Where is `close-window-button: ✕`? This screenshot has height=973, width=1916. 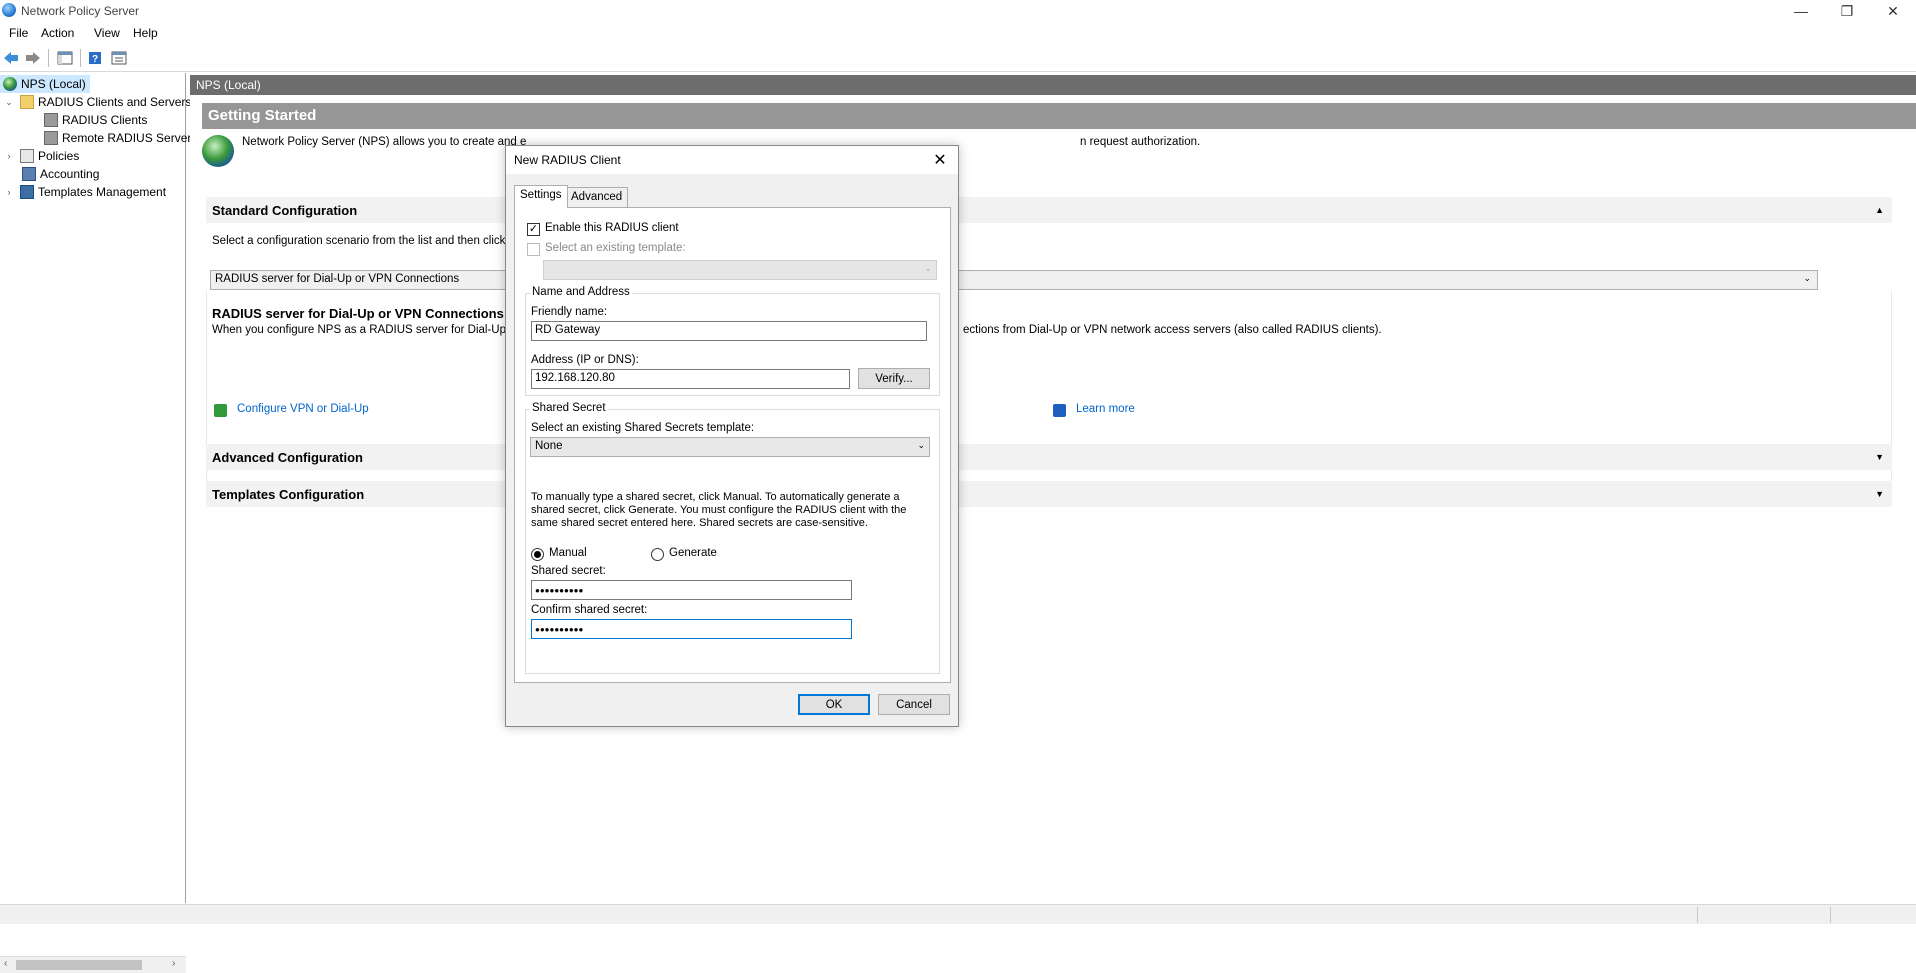 close-window-button: ✕ is located at coordinates (1893, 11).